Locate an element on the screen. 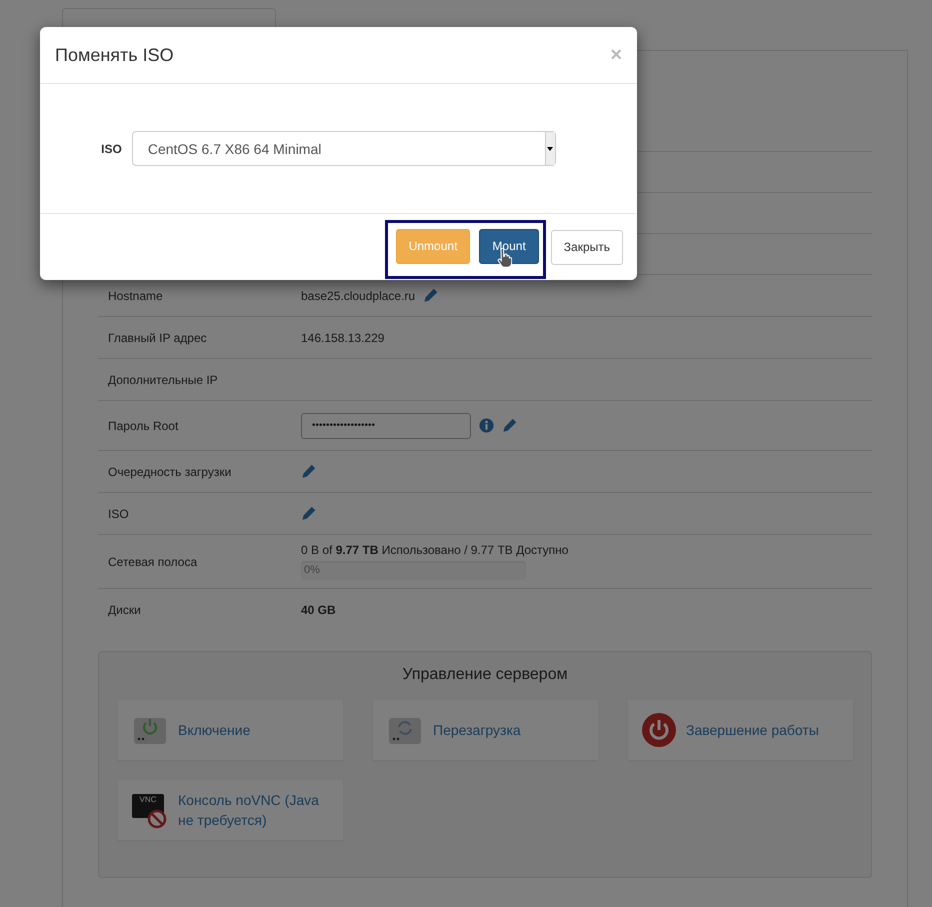  action-card: VNC Консоль noVNC (Java не требуется) is located at coordinates (230, 810).